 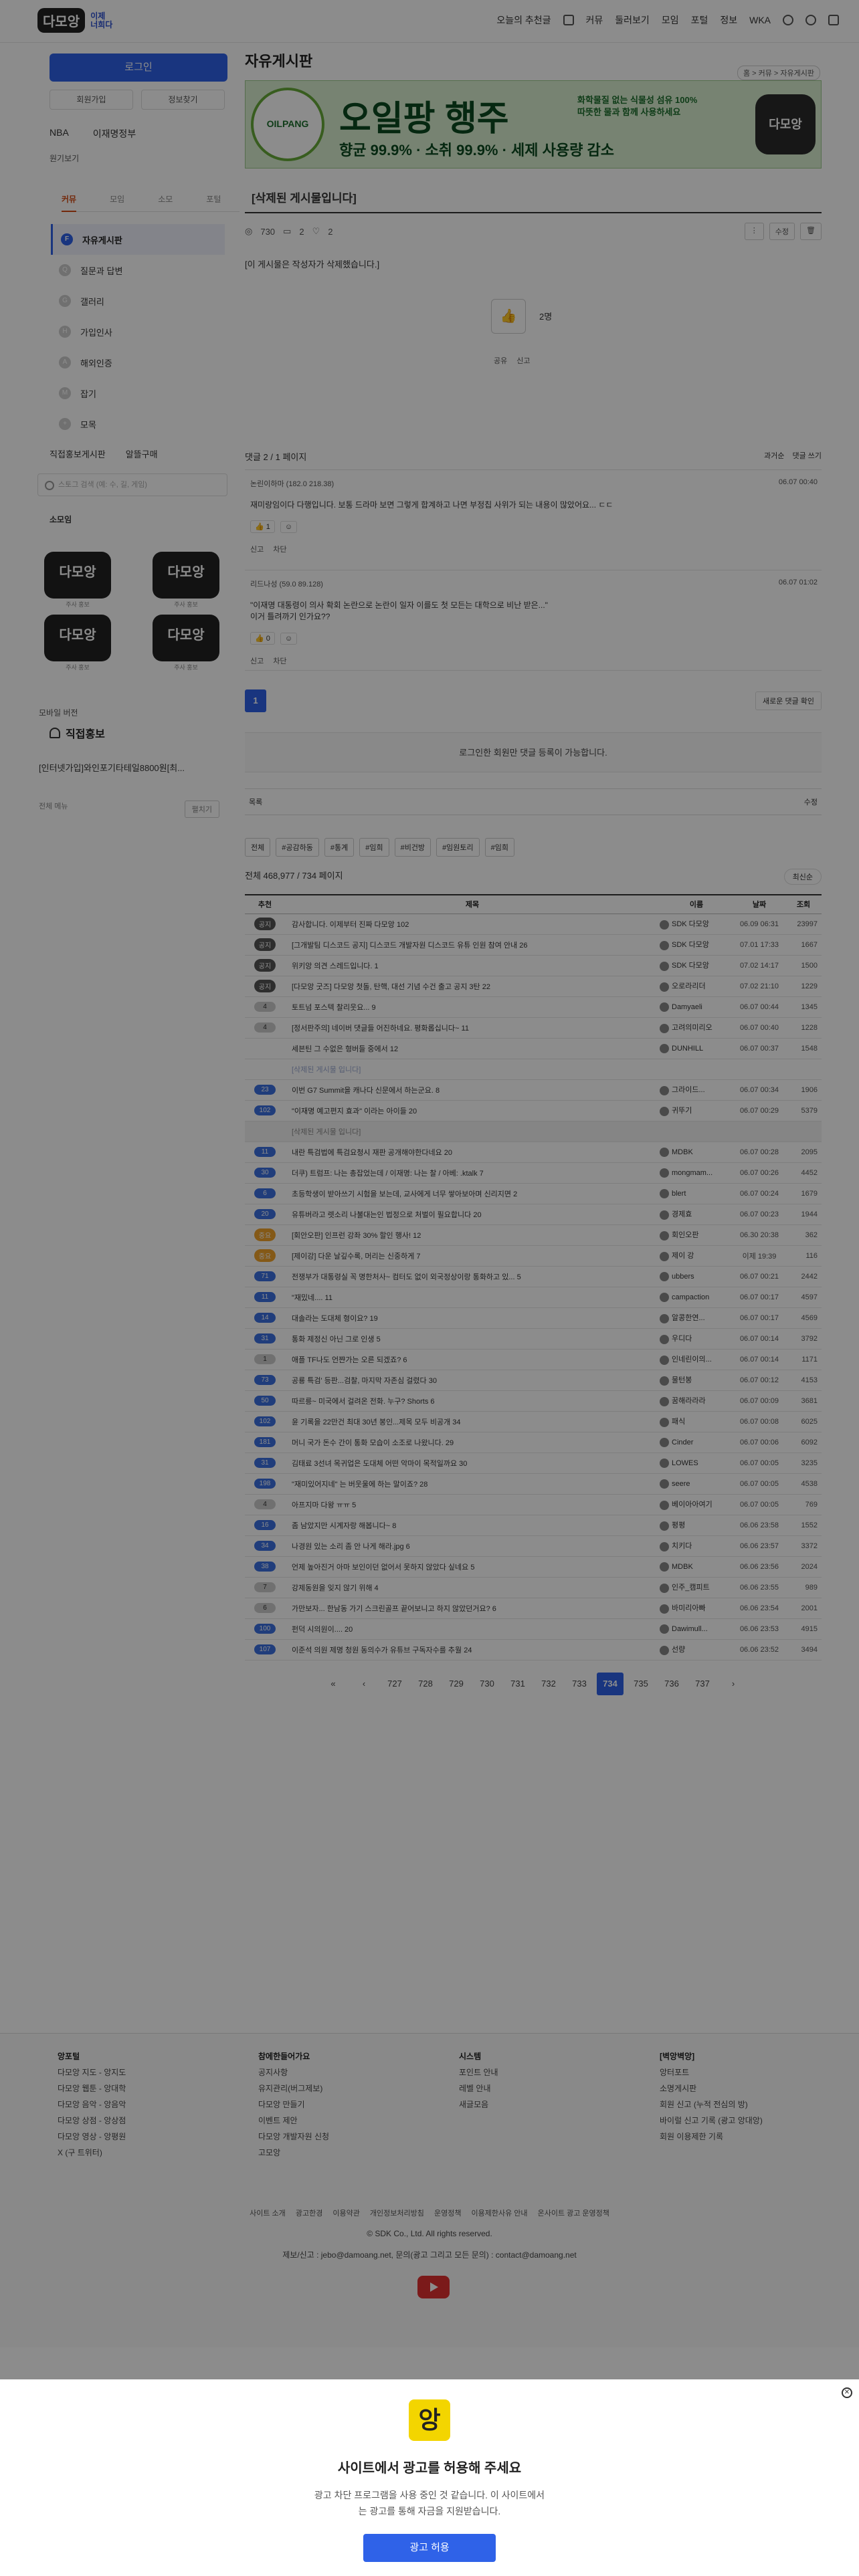 I want to click on site-mascot-icon: 앙, so click(x=429, y=2420).